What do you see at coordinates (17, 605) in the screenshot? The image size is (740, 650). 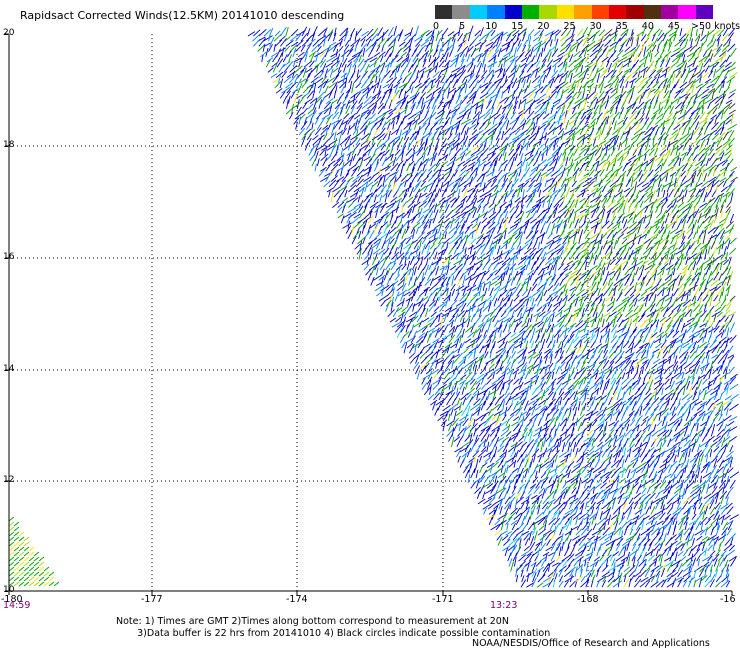 I see `swath-time-left: 14:59` at bounding box center [17, 605].